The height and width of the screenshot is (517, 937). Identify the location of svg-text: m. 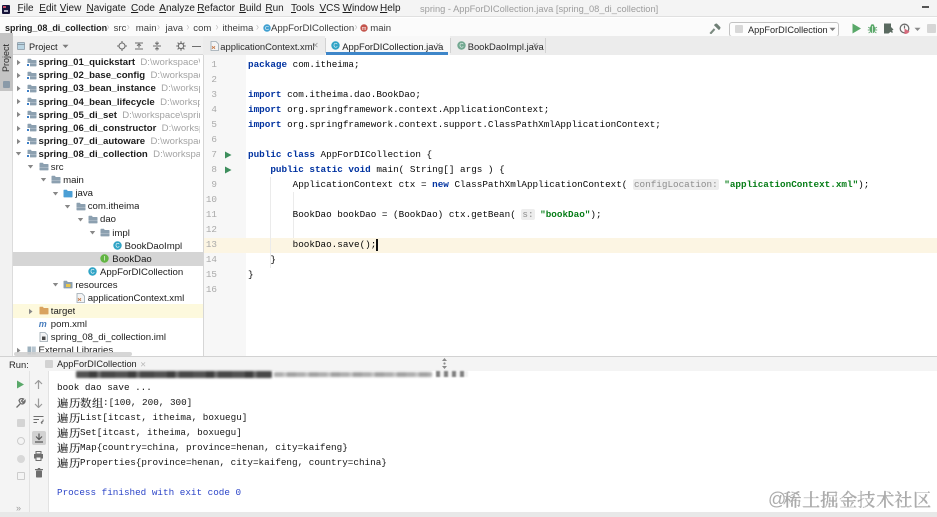
(363, 29).